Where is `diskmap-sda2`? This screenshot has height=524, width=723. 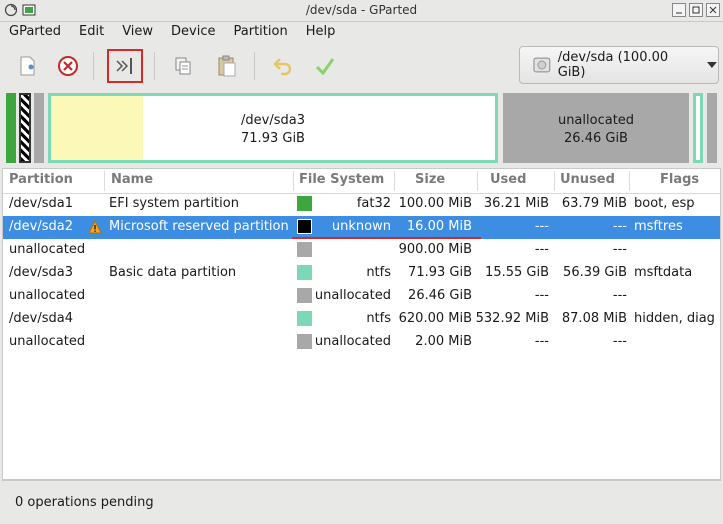 diskmap-sda2 is located at coordinates (25, 128).